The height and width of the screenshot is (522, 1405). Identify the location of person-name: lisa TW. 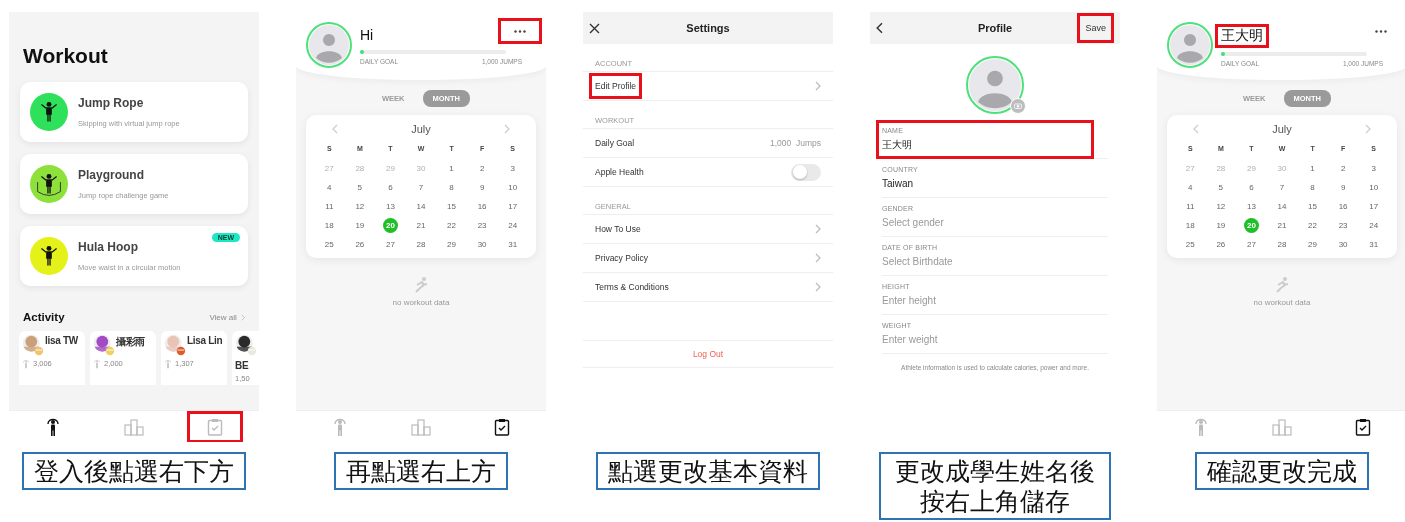
(61, 341).